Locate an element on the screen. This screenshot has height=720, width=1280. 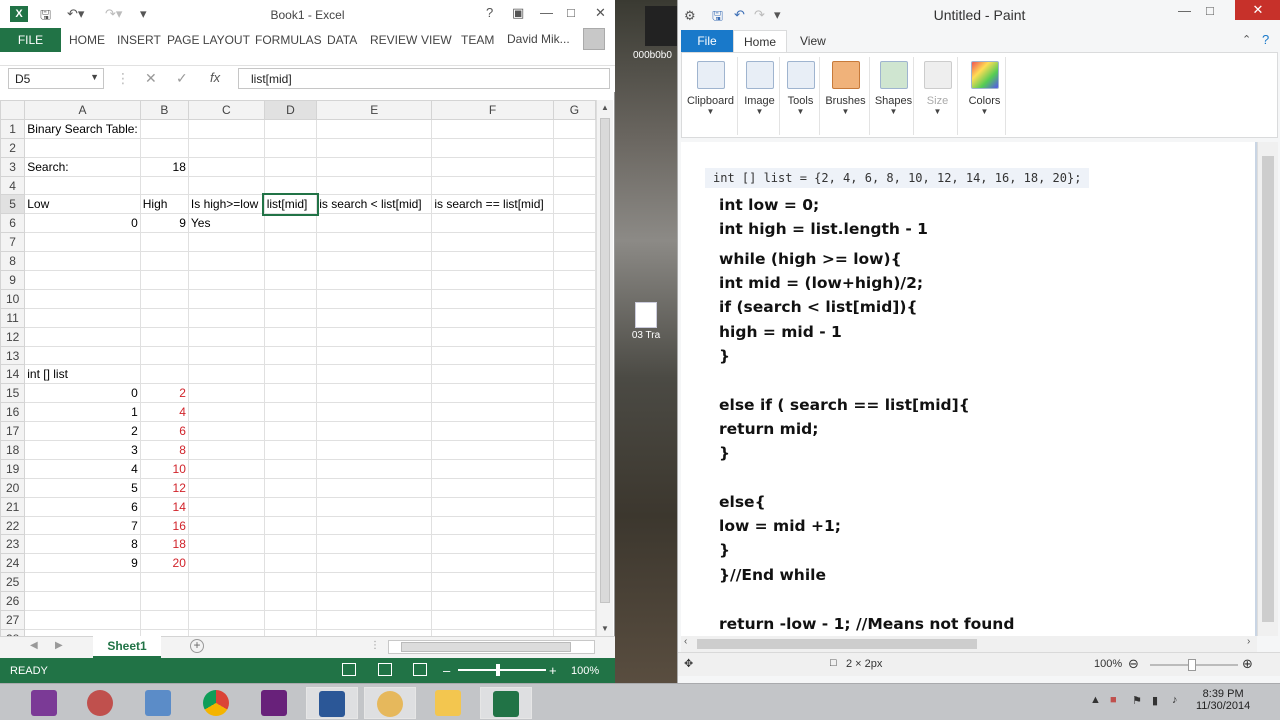
action-center-icon: ⚑ is located at coordinates (1137, 700).